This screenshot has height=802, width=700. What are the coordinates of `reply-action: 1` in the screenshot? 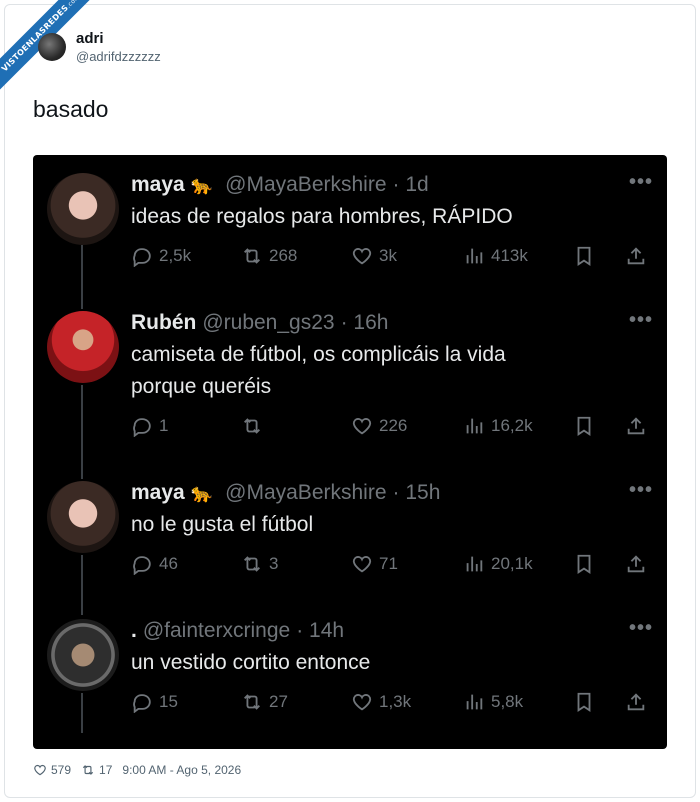 It's located at (149, 426).